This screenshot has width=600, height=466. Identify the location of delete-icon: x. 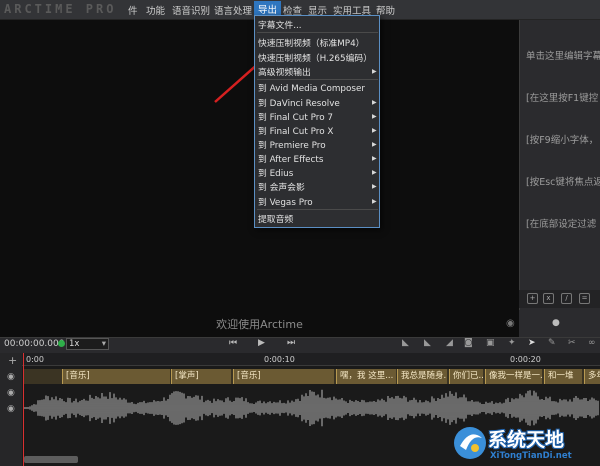
(548, 298).